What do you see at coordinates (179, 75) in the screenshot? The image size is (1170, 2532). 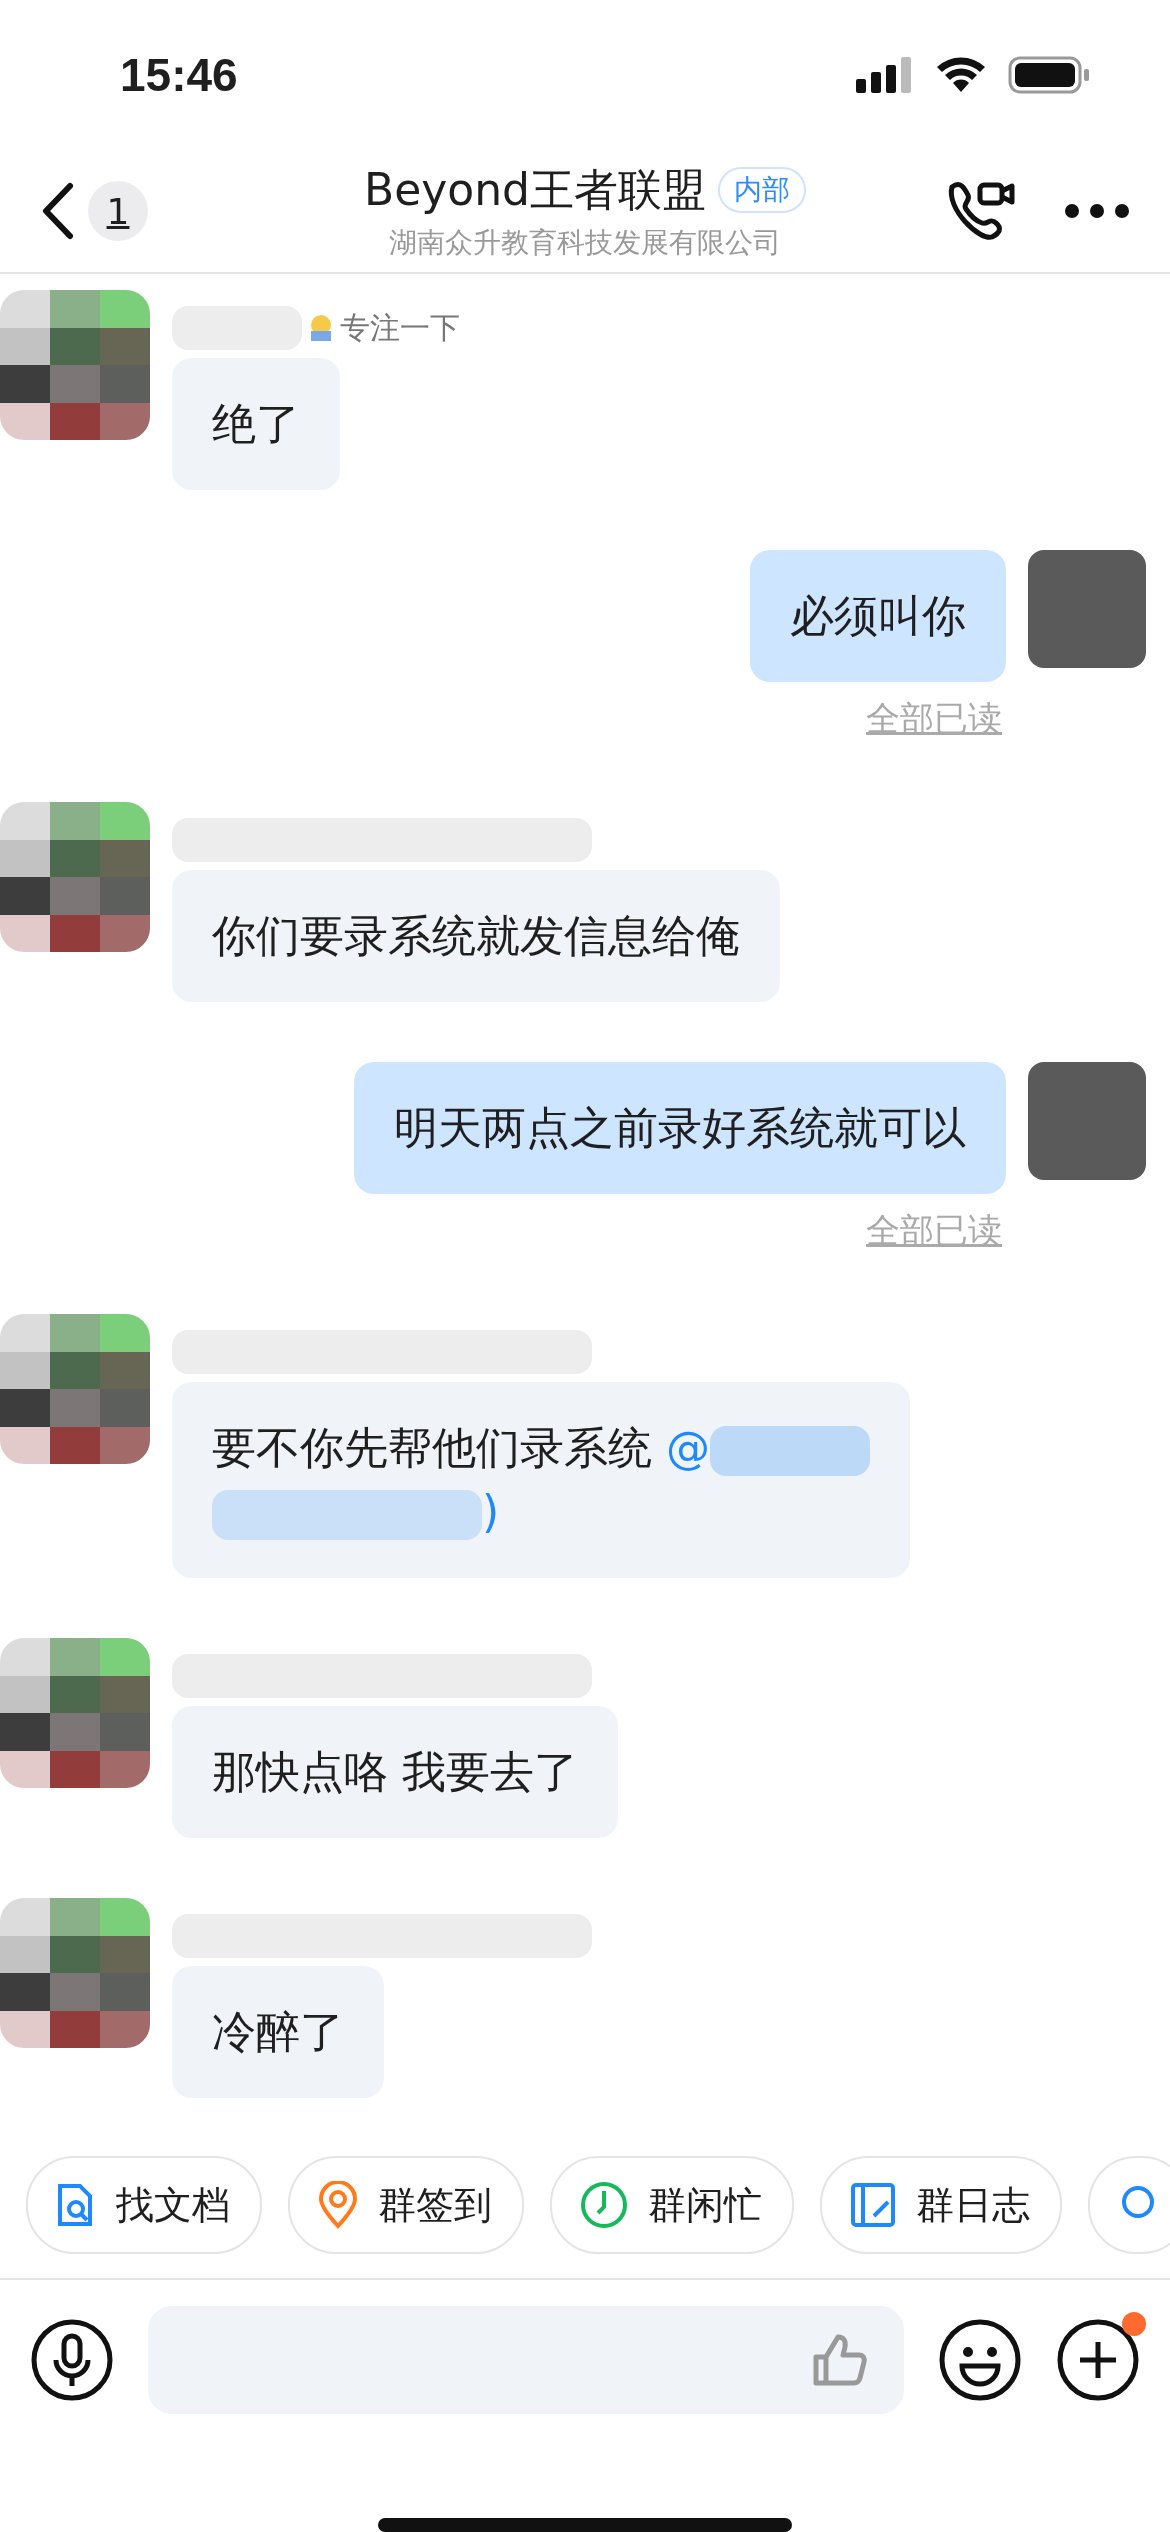 I see `status-time: 15:46` at bounding box center [179, 75].